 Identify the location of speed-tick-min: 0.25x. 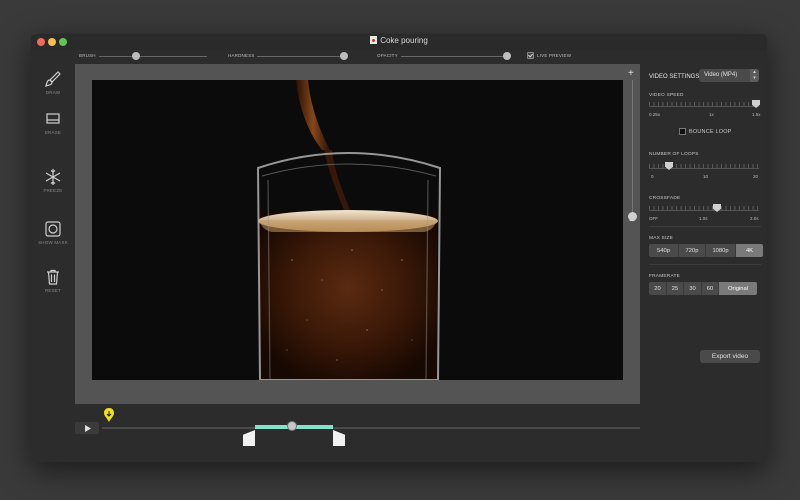
(655, 114).